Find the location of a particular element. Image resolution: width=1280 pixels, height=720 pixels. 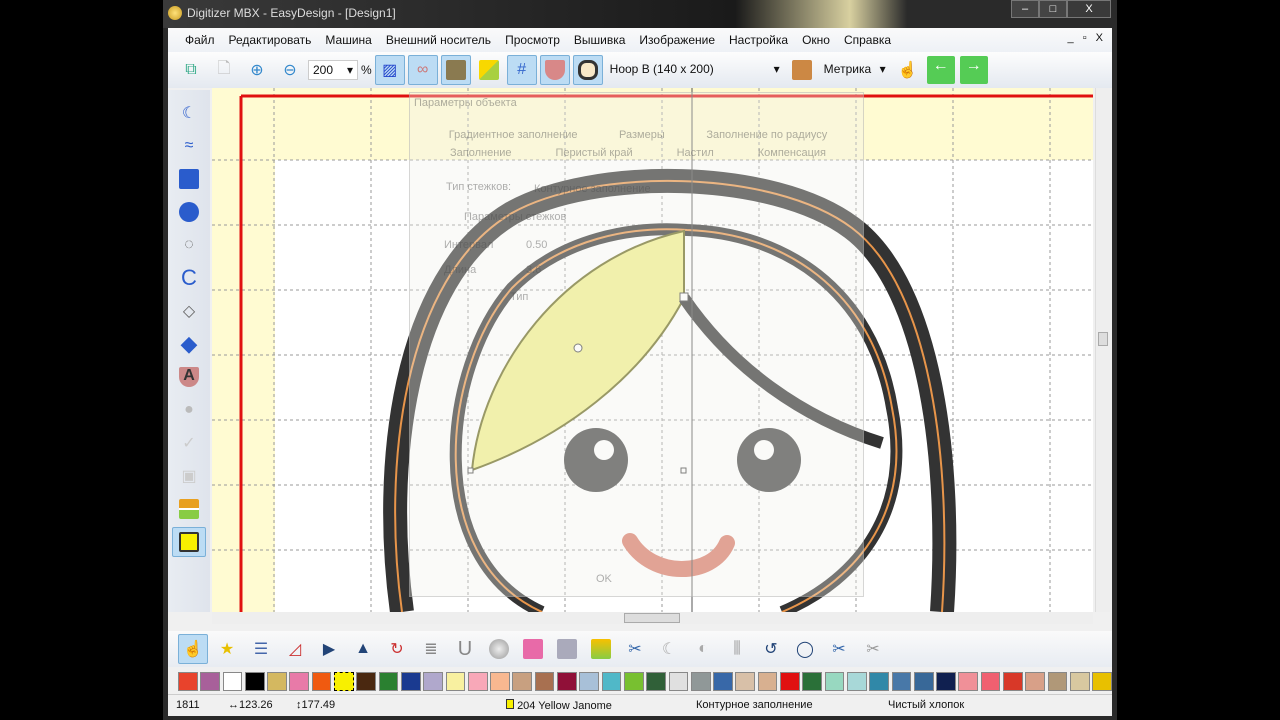

dialog-tab: Компенсация is located at coordinates (792, 153).